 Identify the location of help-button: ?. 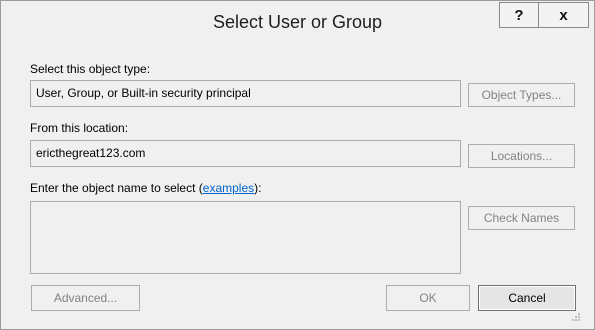
(519, 15).